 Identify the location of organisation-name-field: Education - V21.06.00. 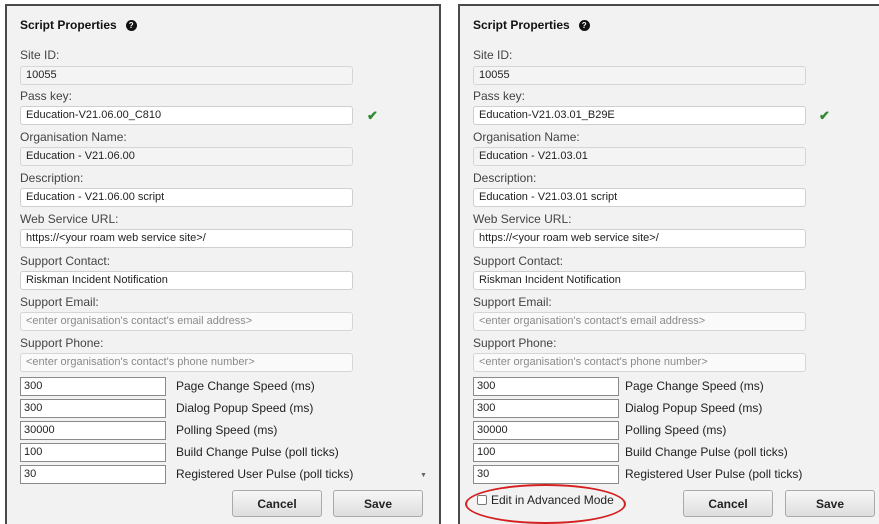
(186, 156).